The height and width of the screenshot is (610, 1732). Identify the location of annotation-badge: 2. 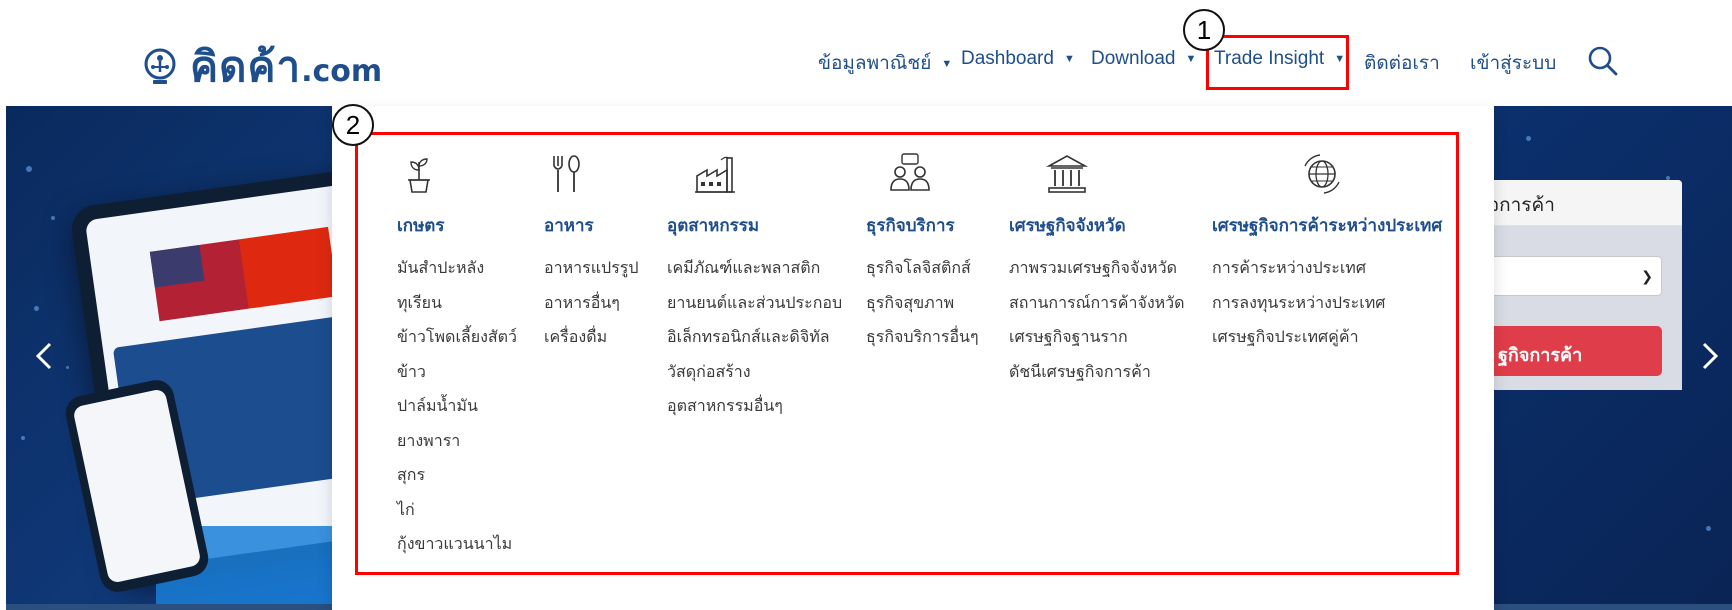
(353, 125).